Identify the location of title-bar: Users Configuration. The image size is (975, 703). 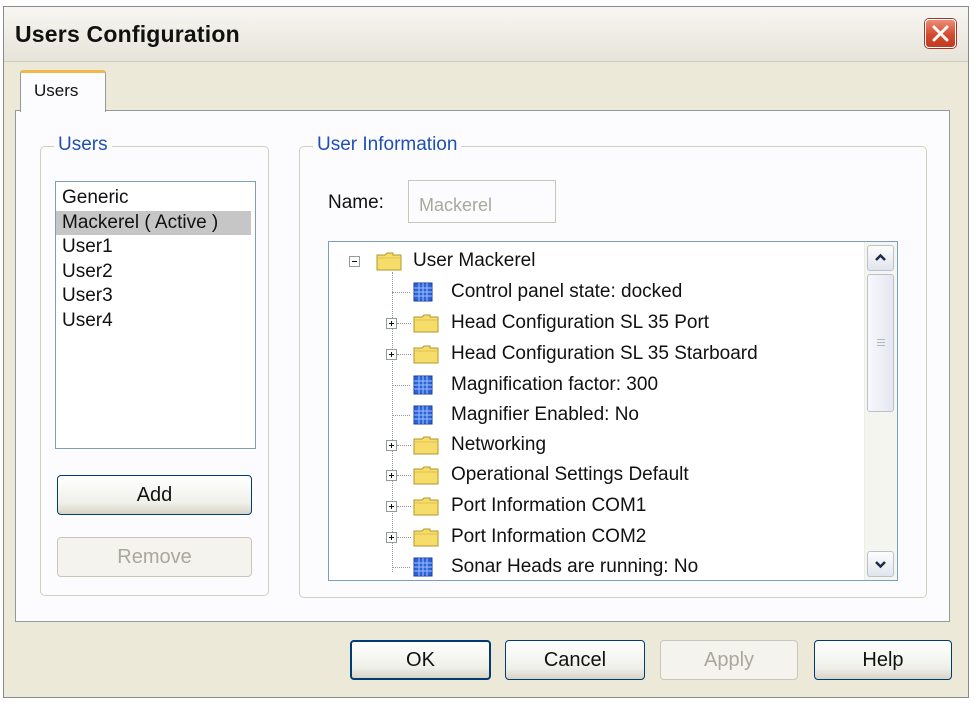
(486, 34).